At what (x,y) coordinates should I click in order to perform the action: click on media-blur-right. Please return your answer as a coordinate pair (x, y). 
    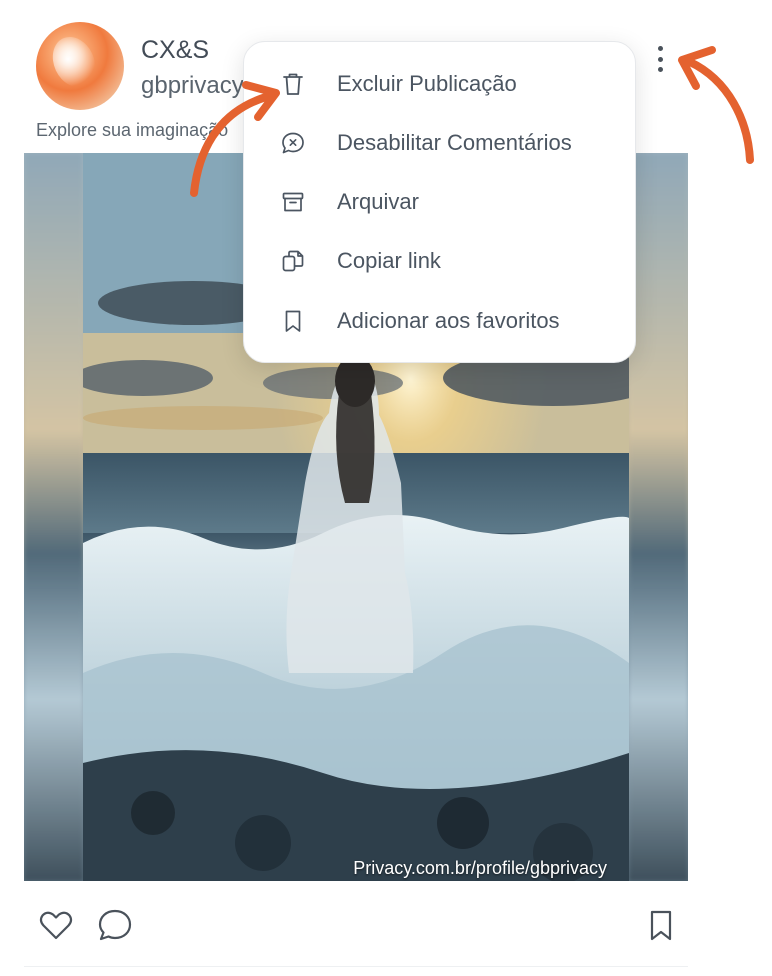
    Looking at the image, I should click on (658, 517).